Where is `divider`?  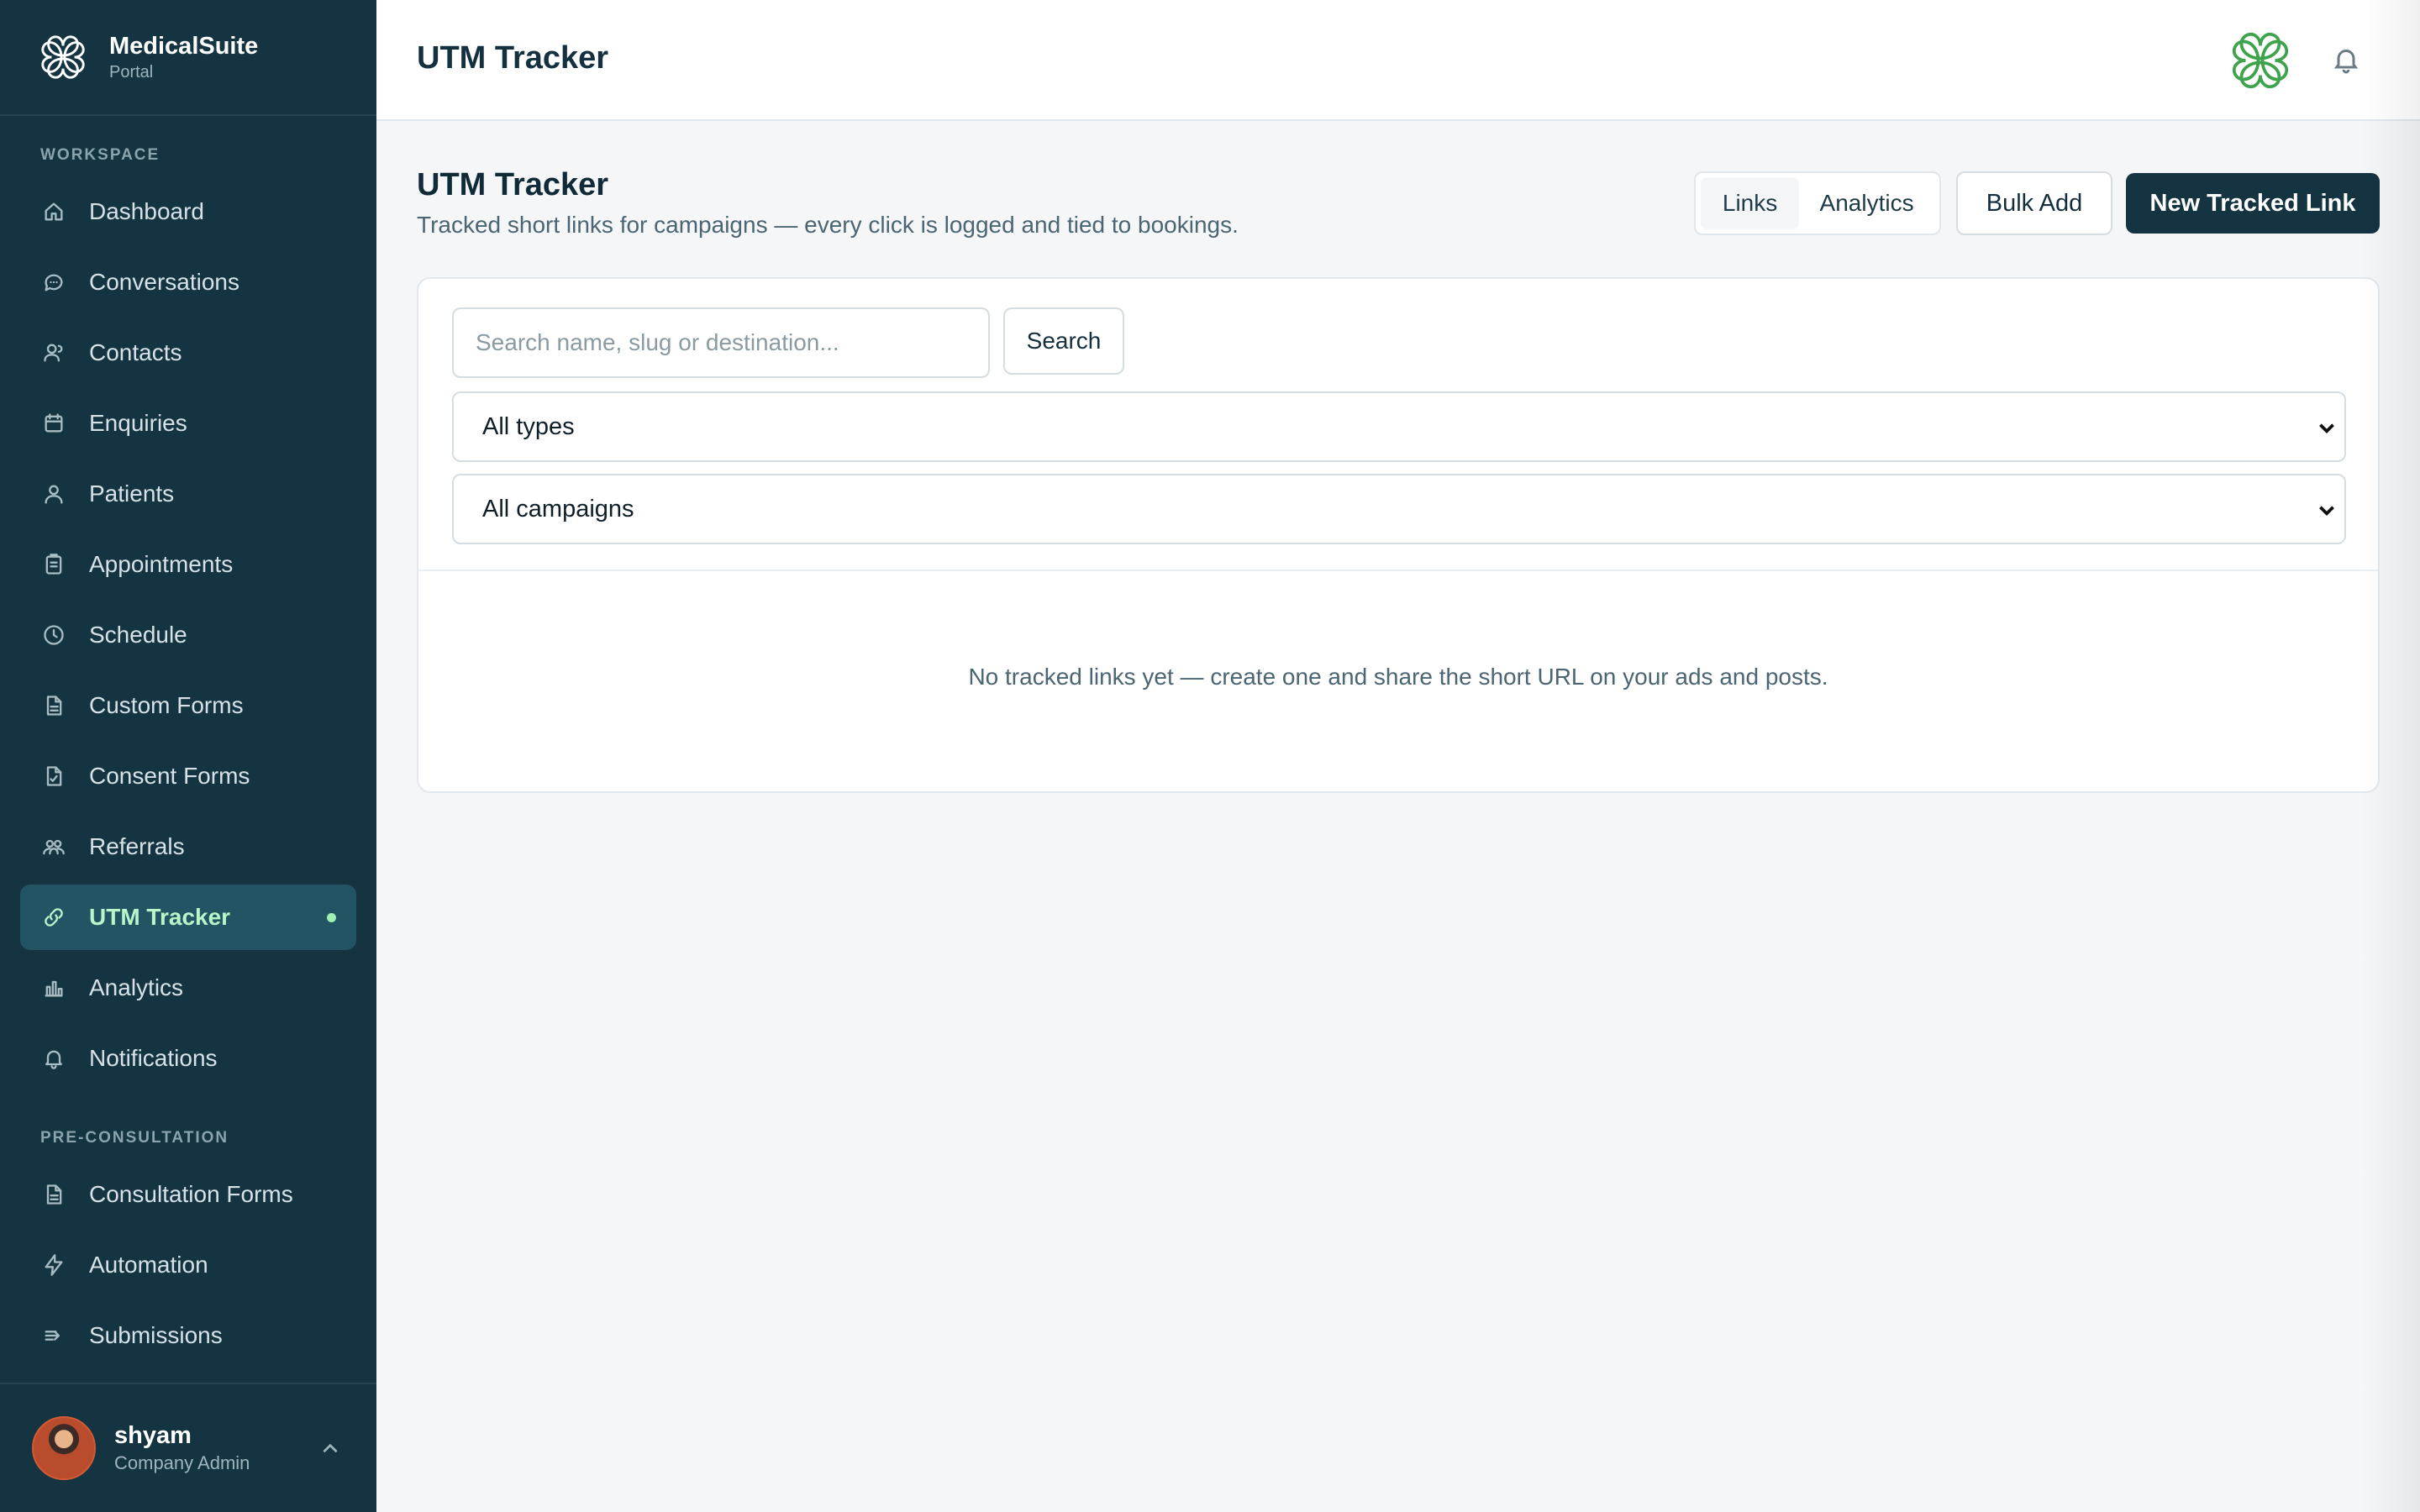
divider is located at coordinates (1398, 570).